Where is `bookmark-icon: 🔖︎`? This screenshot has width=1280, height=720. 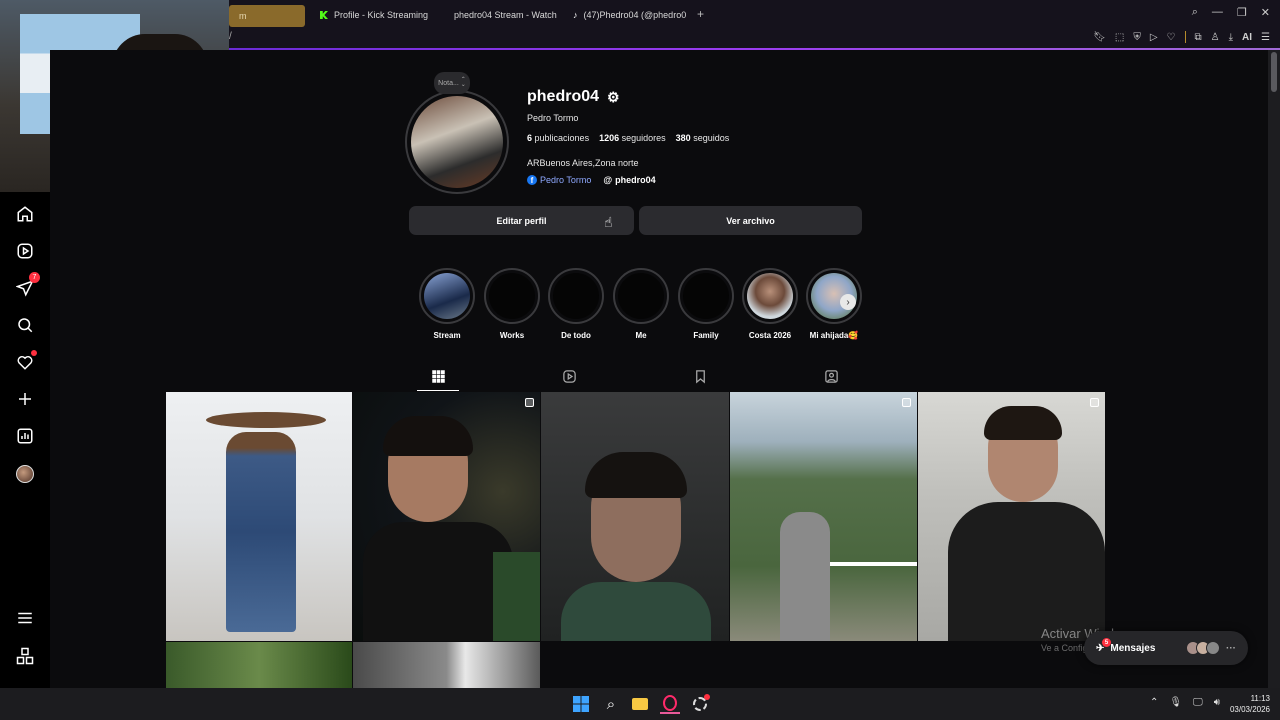 bookmark-icon: 🔖︎ is located at coordinates (1099, 37).